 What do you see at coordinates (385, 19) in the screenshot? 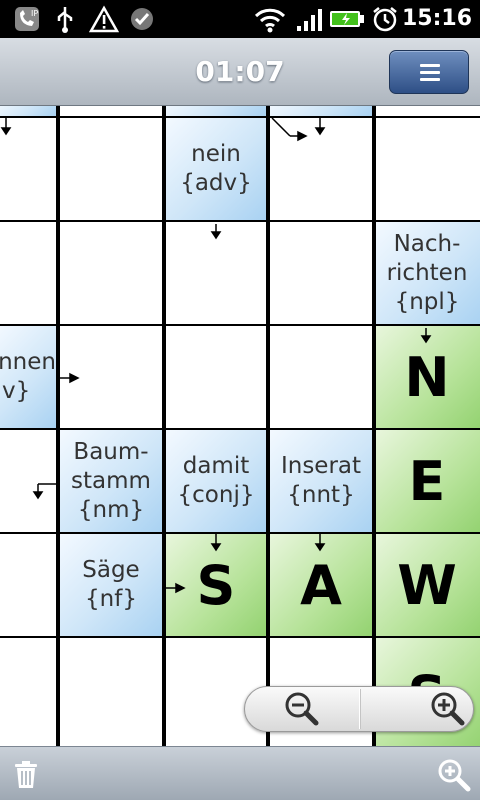
I see `alarm-icon` at bounding box center [385, 19].